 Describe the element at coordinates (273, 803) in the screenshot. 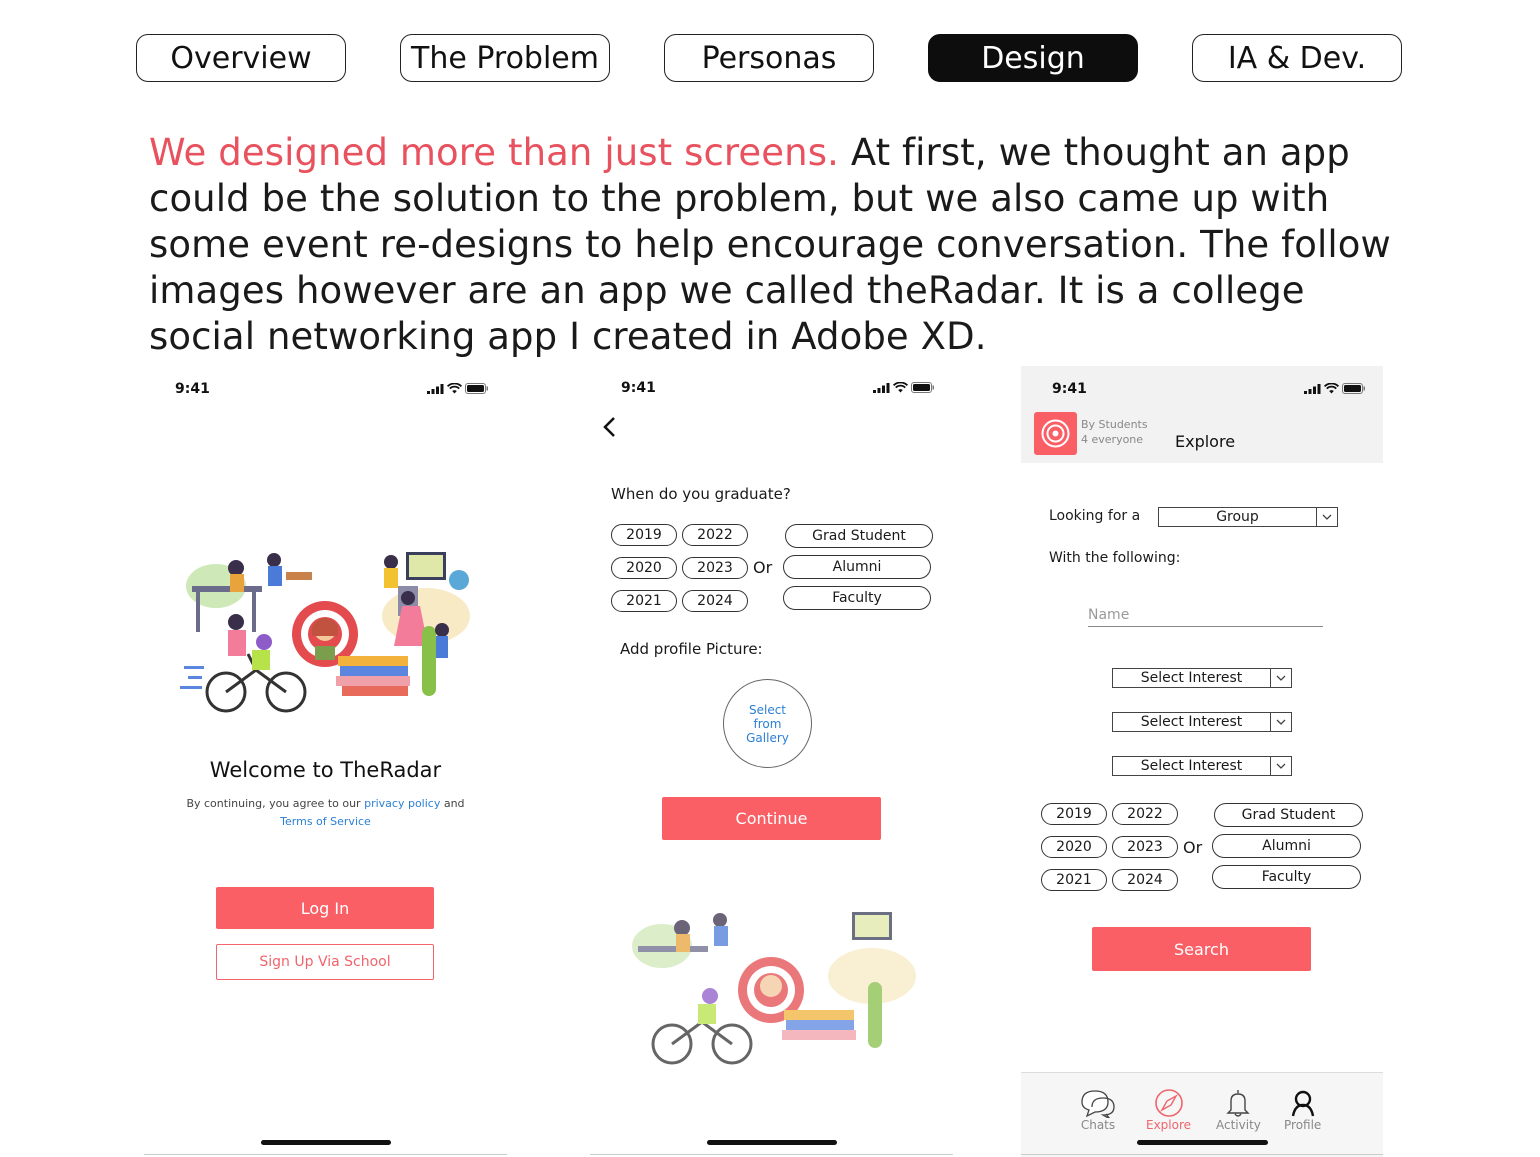

I see `terms-prefix: By continuing, you agree to our` at that location.